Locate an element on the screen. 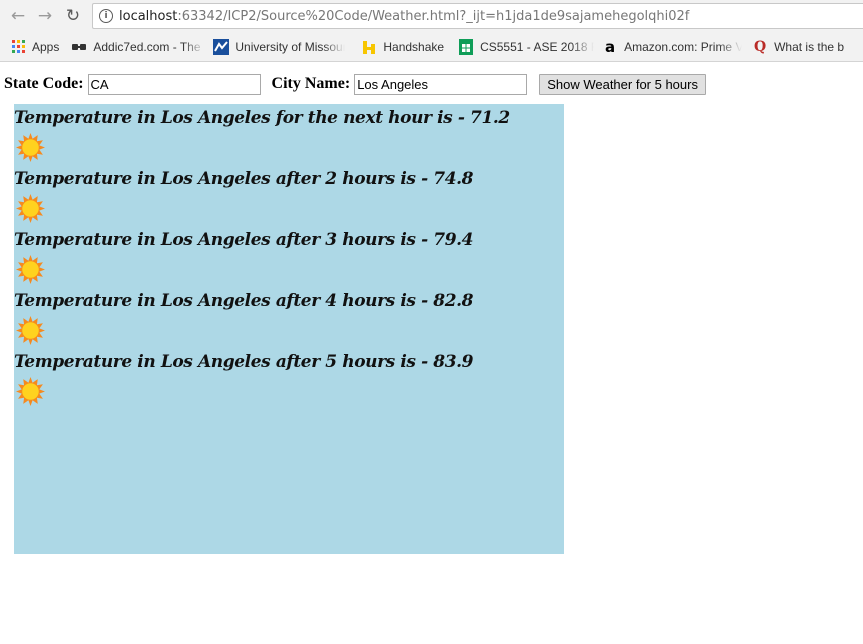  city-name-input is located at coordinates (441, 84).